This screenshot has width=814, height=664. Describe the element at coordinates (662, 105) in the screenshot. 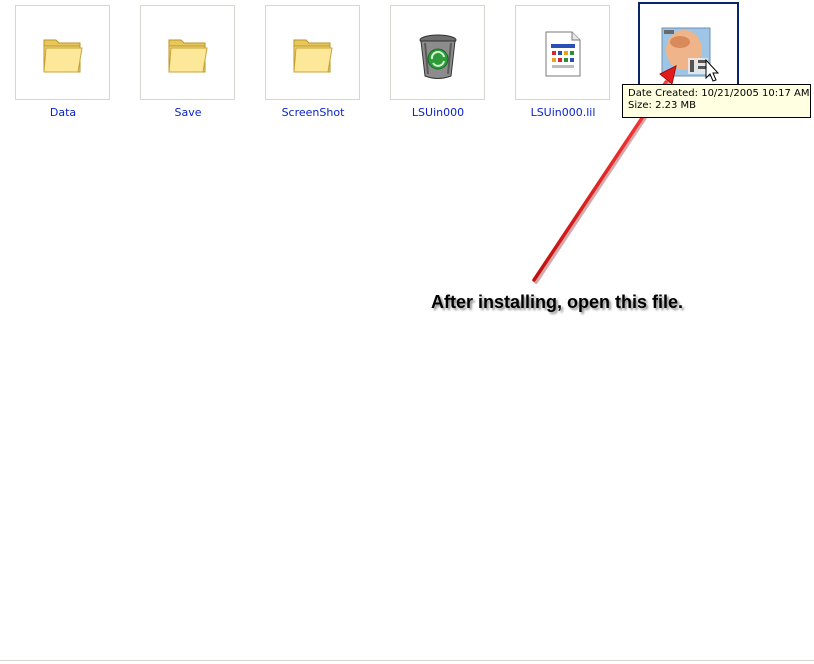

I see `tooltip-size: Size: 2.23 MB` at that location.